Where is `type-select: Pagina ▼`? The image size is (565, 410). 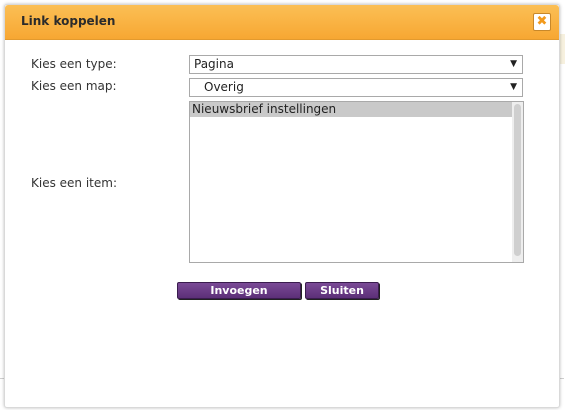 type-select: Pagina ▼ is located at coordinates (356, 64).